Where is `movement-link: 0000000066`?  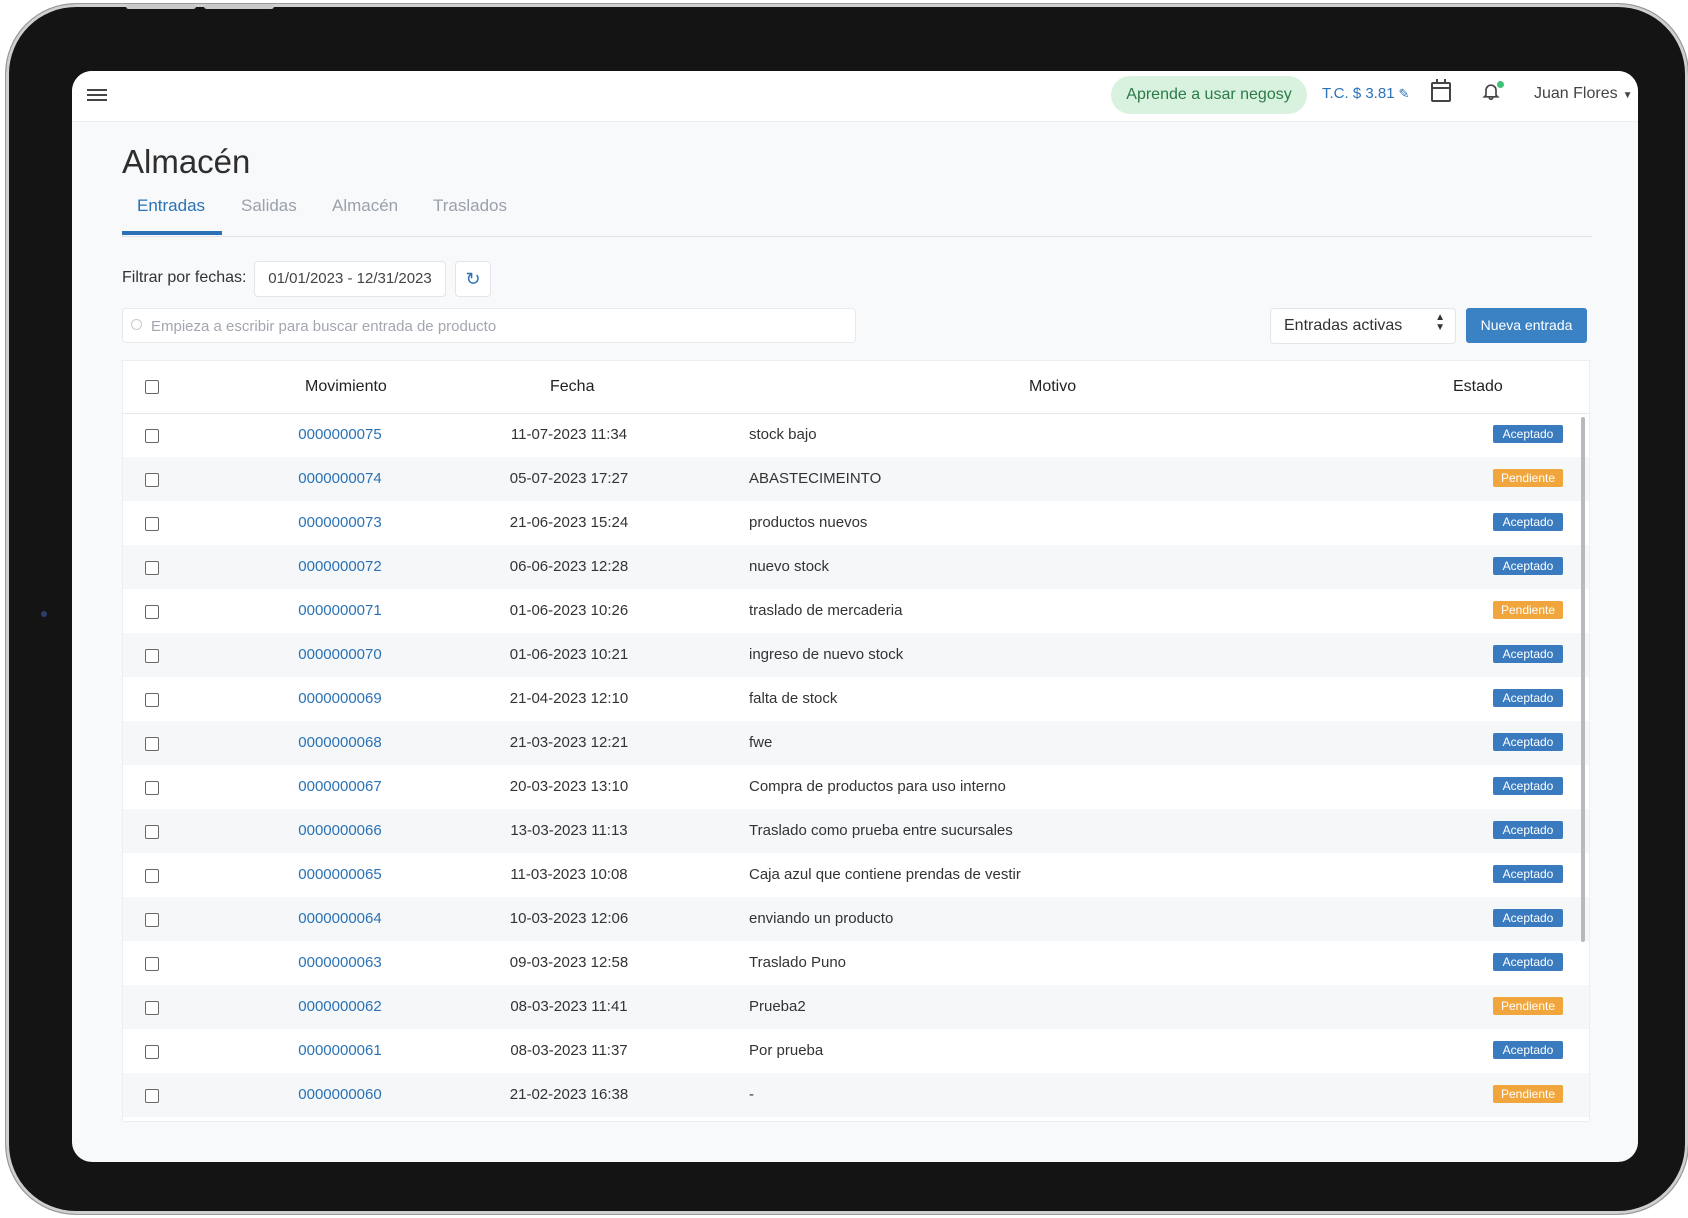 movement-link: 0000000066 is located at coordinates (340, 830).